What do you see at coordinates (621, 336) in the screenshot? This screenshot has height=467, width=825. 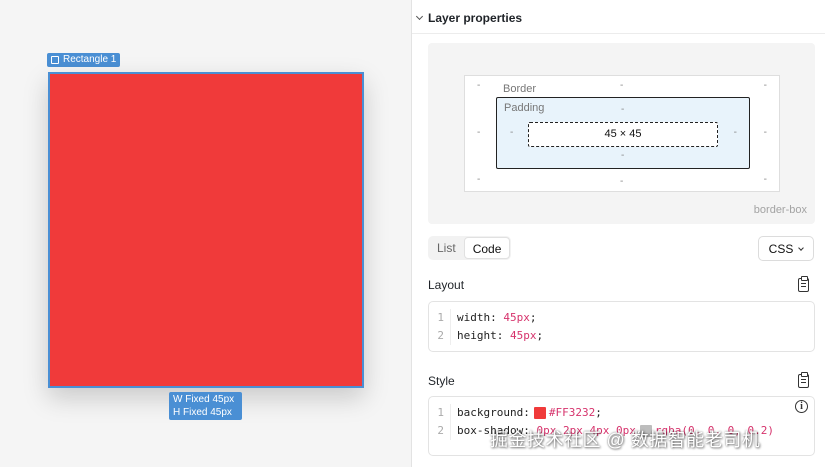 I see `code-line: 2 height: 45px;` at bounding box center [621, 336].